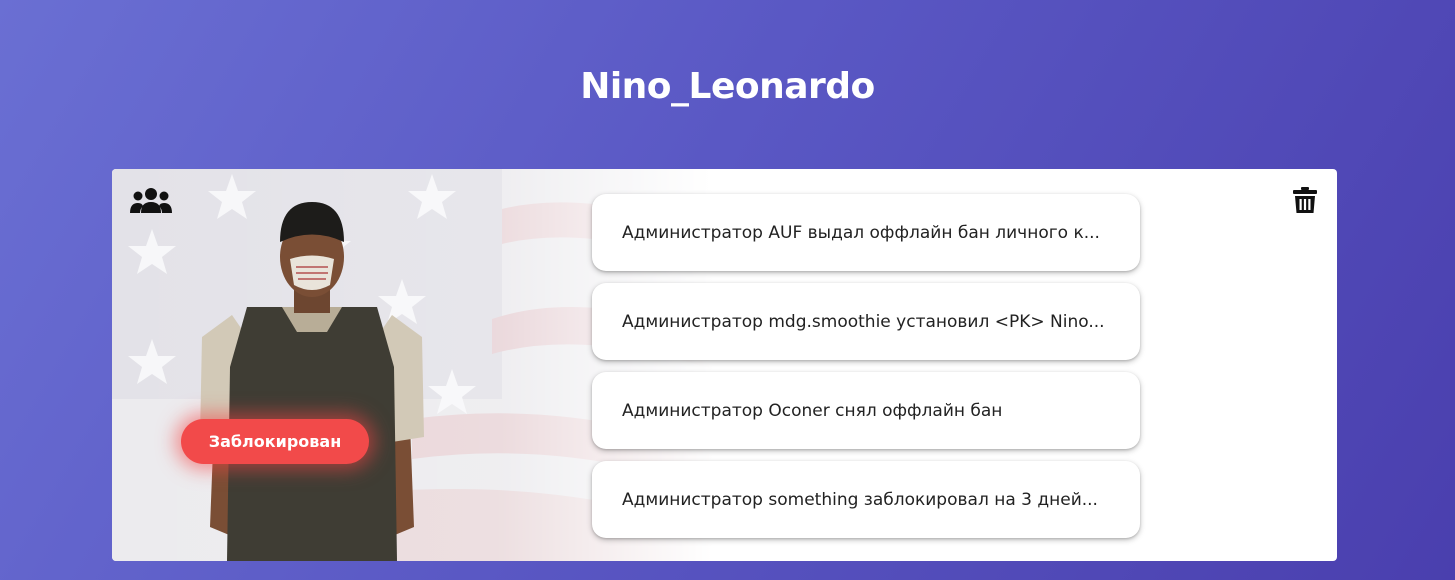 This screenshot has height=580, width=1455. I want to click on player-skin-image, so click(312, 381).